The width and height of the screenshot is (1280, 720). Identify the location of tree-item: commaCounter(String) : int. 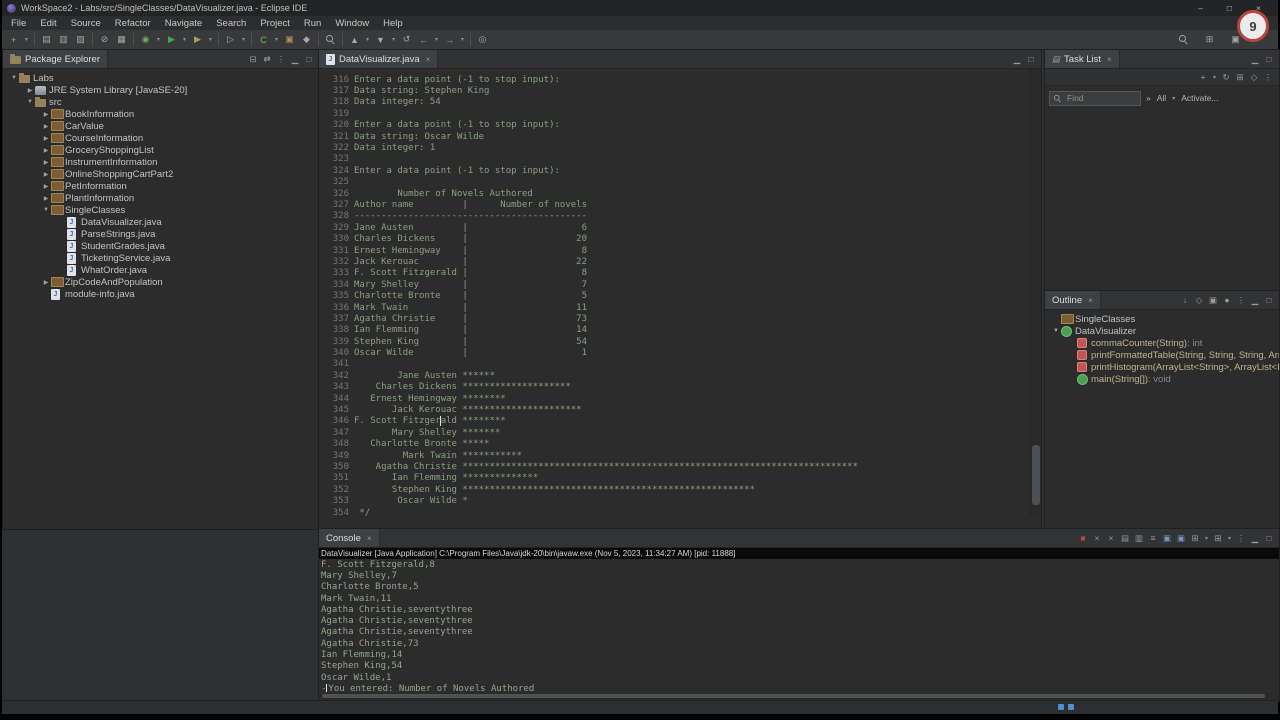
(1162, 343).